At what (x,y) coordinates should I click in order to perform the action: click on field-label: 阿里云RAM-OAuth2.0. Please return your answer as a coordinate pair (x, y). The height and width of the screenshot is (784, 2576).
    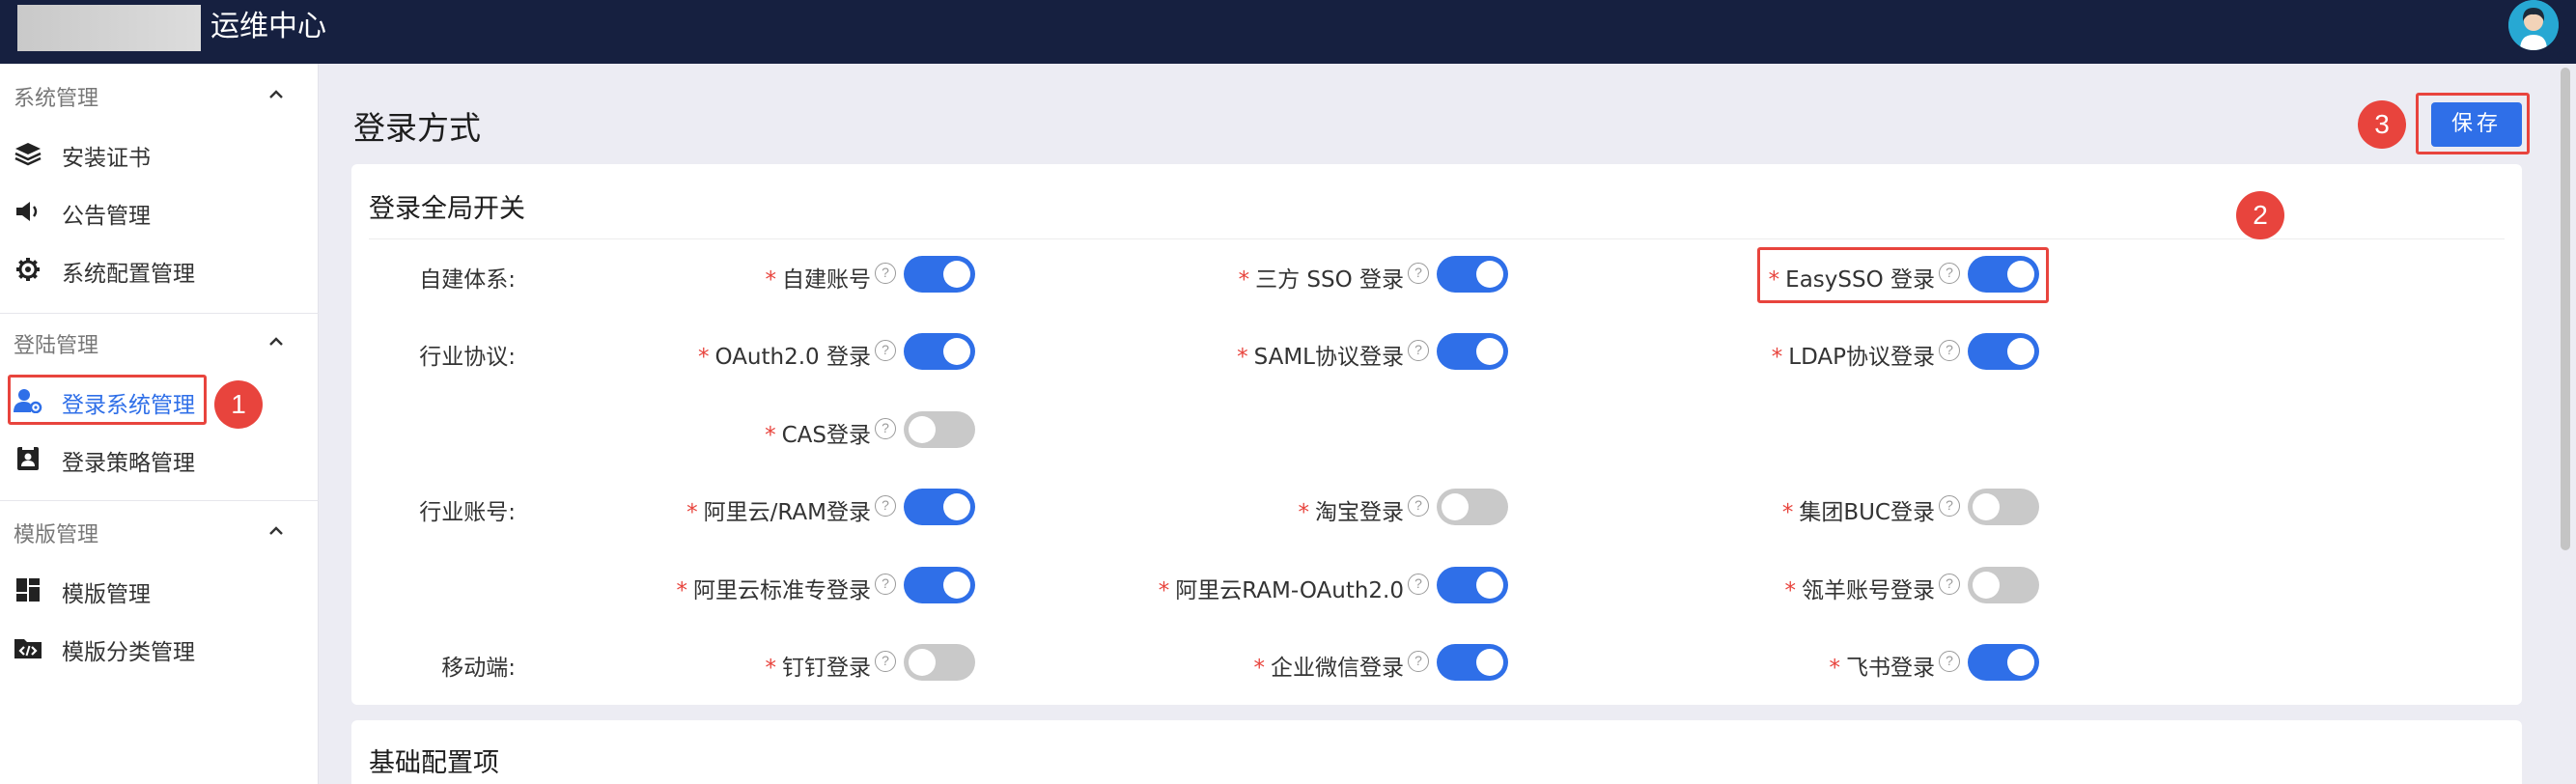
    Looking at the image, I should click on (1290, 591).